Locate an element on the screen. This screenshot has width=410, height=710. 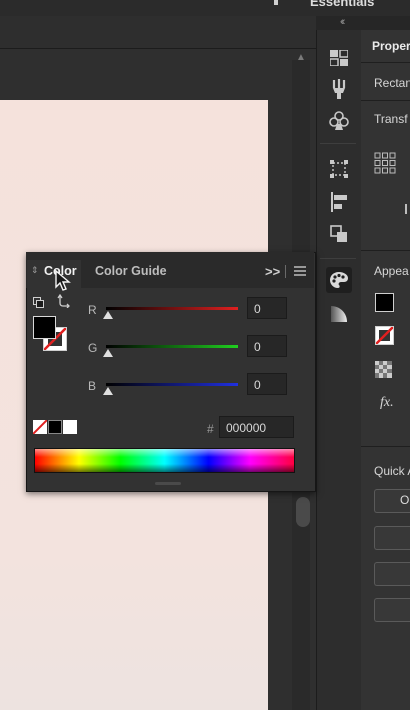
channel-label-g: G is located at coordinates (93, 348).